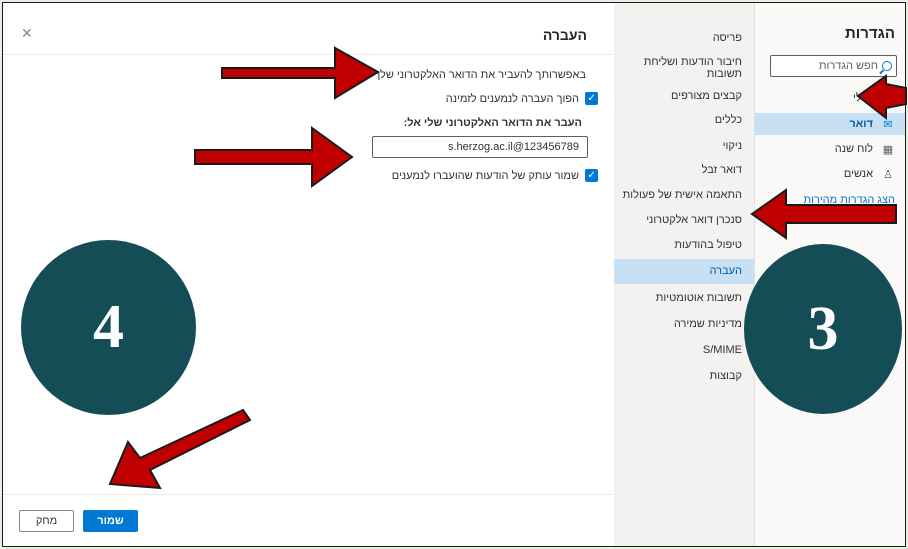 The height and width of the screenshot is (549, 908). Describe the element at coordinates (684, 148) in the screenshot. I see `category-sweep: ניקוי` at that location.